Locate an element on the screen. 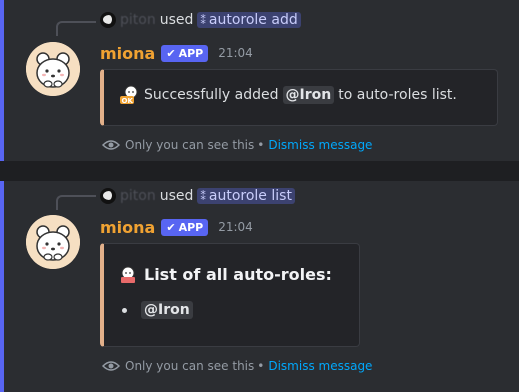 The height and width of the screenshot is (392, 519). embed-title-text: List of all auto-roles: is located at coordinates (238, 274).